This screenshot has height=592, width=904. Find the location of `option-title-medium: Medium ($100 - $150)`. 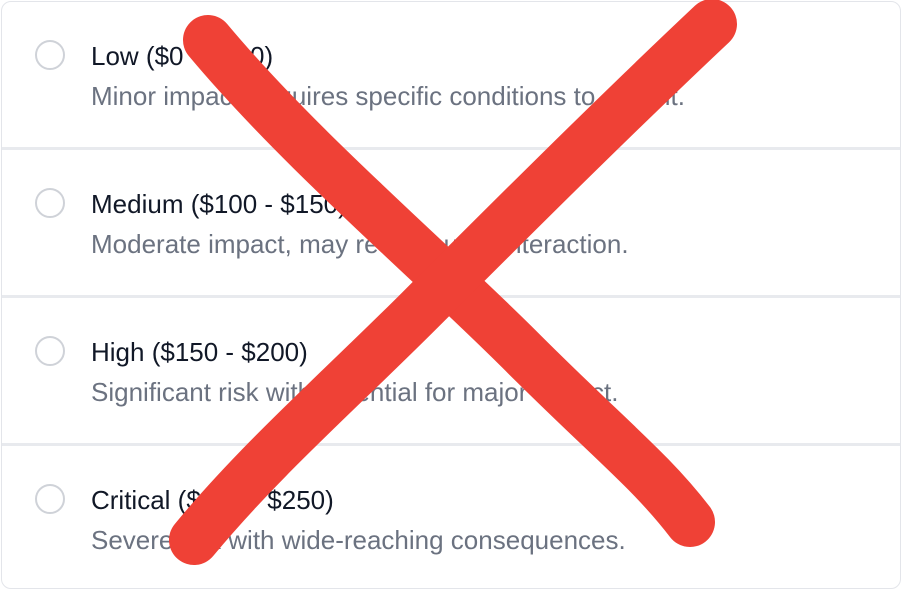

option-title-medium: Medium ($100 - $150) is located at coordinates (219, 204).